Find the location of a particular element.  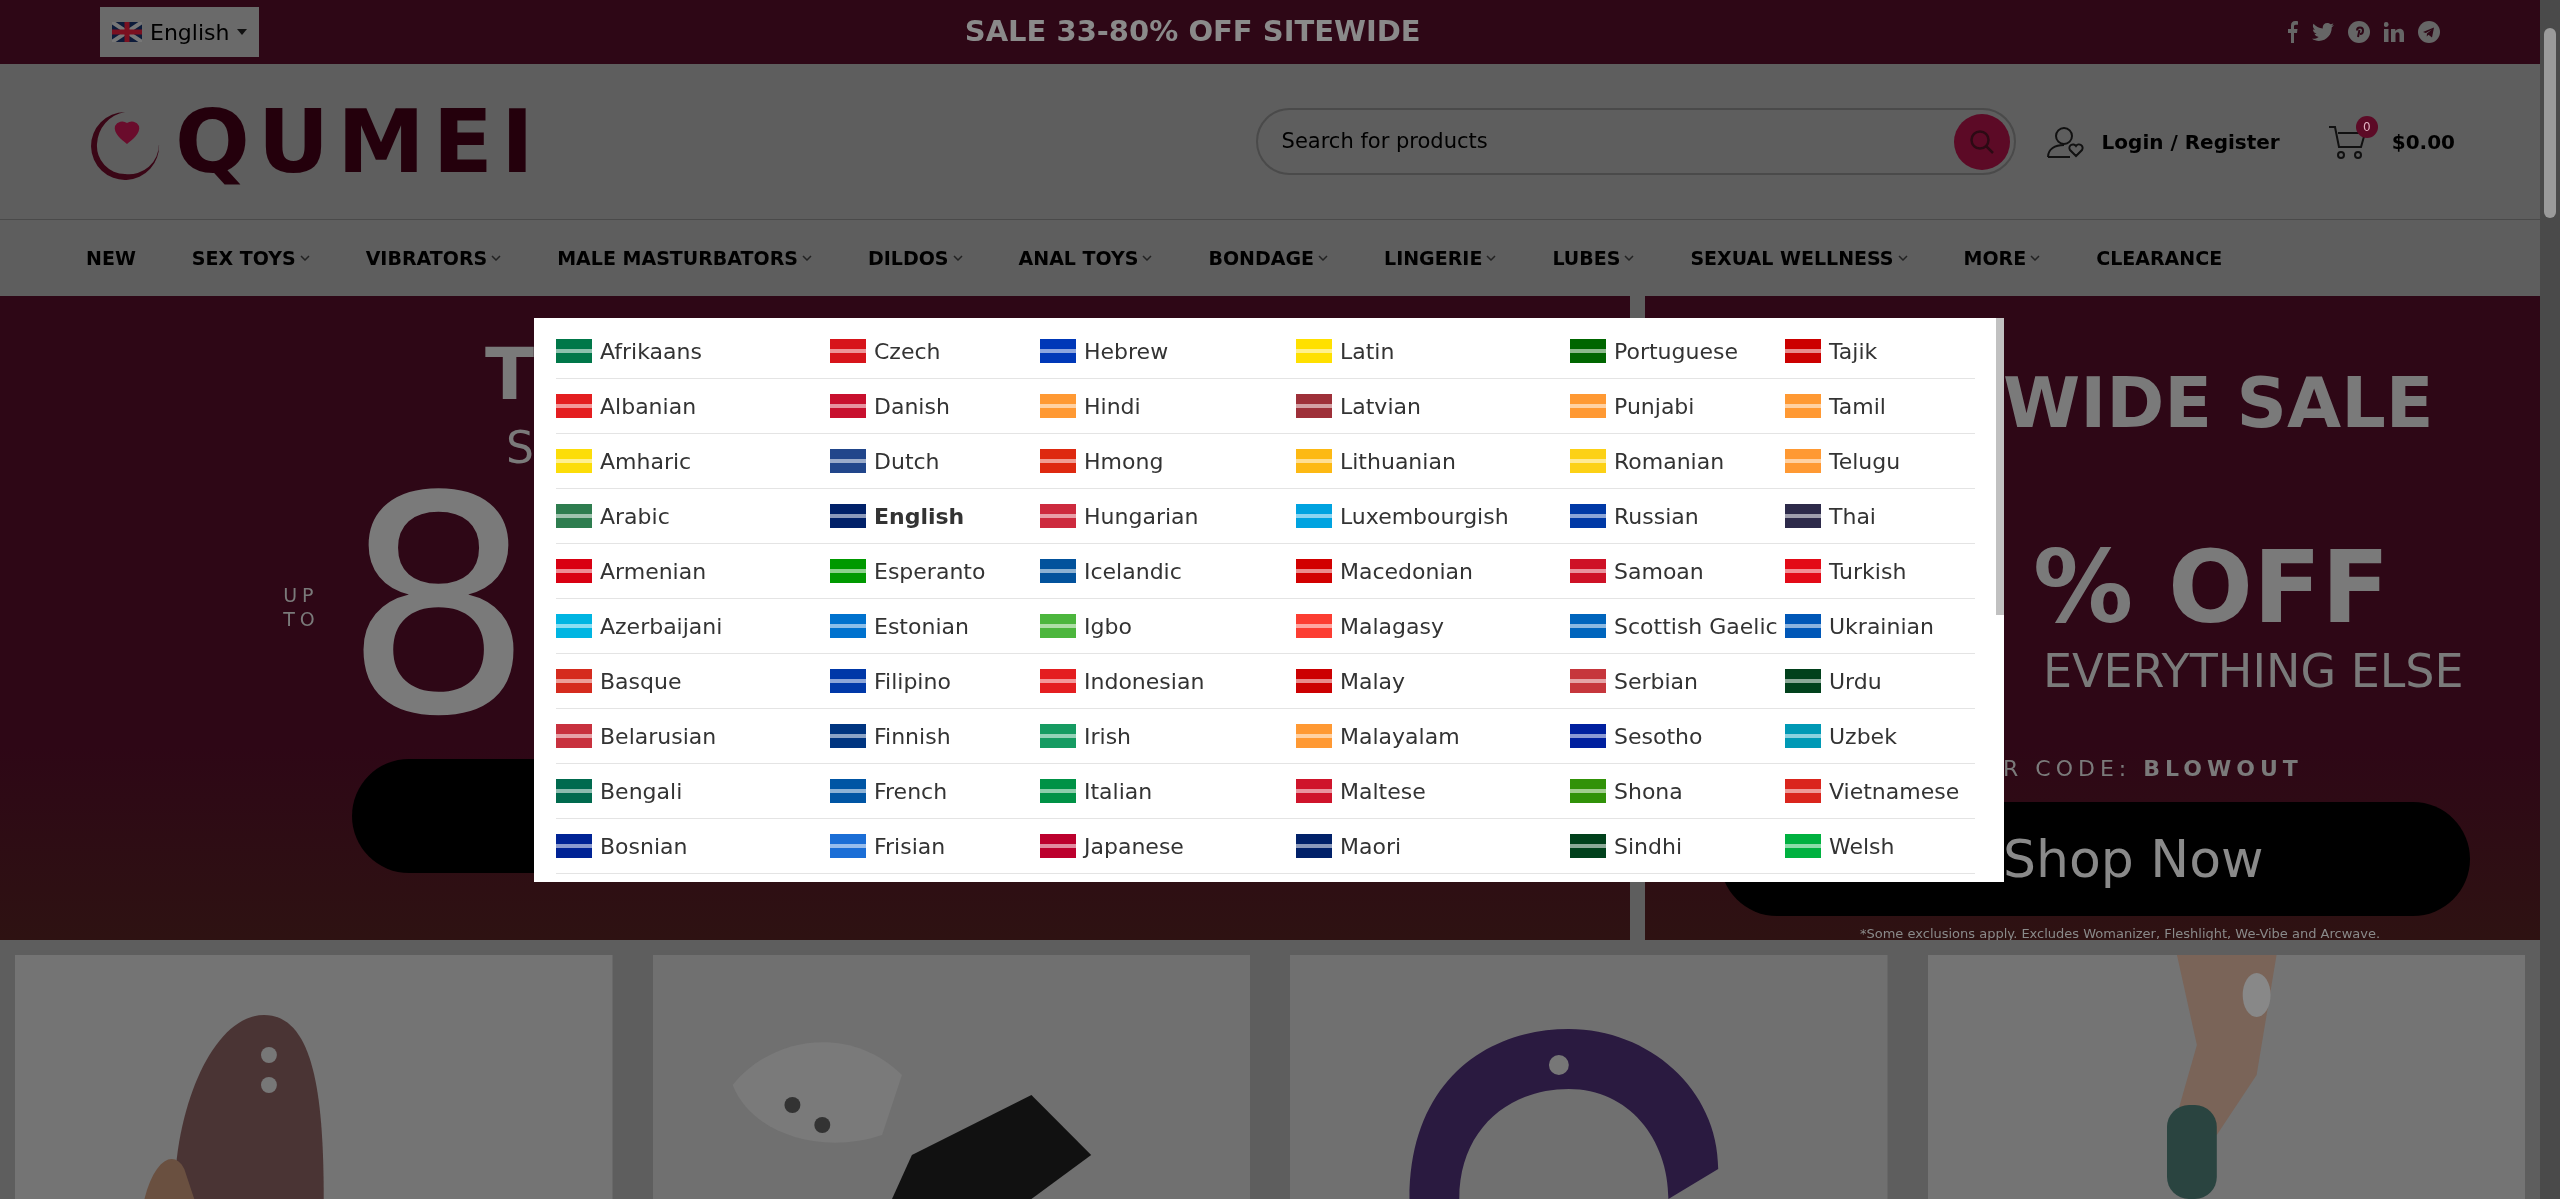

language-option: Malagasy is located at coordinates (1433, 626).